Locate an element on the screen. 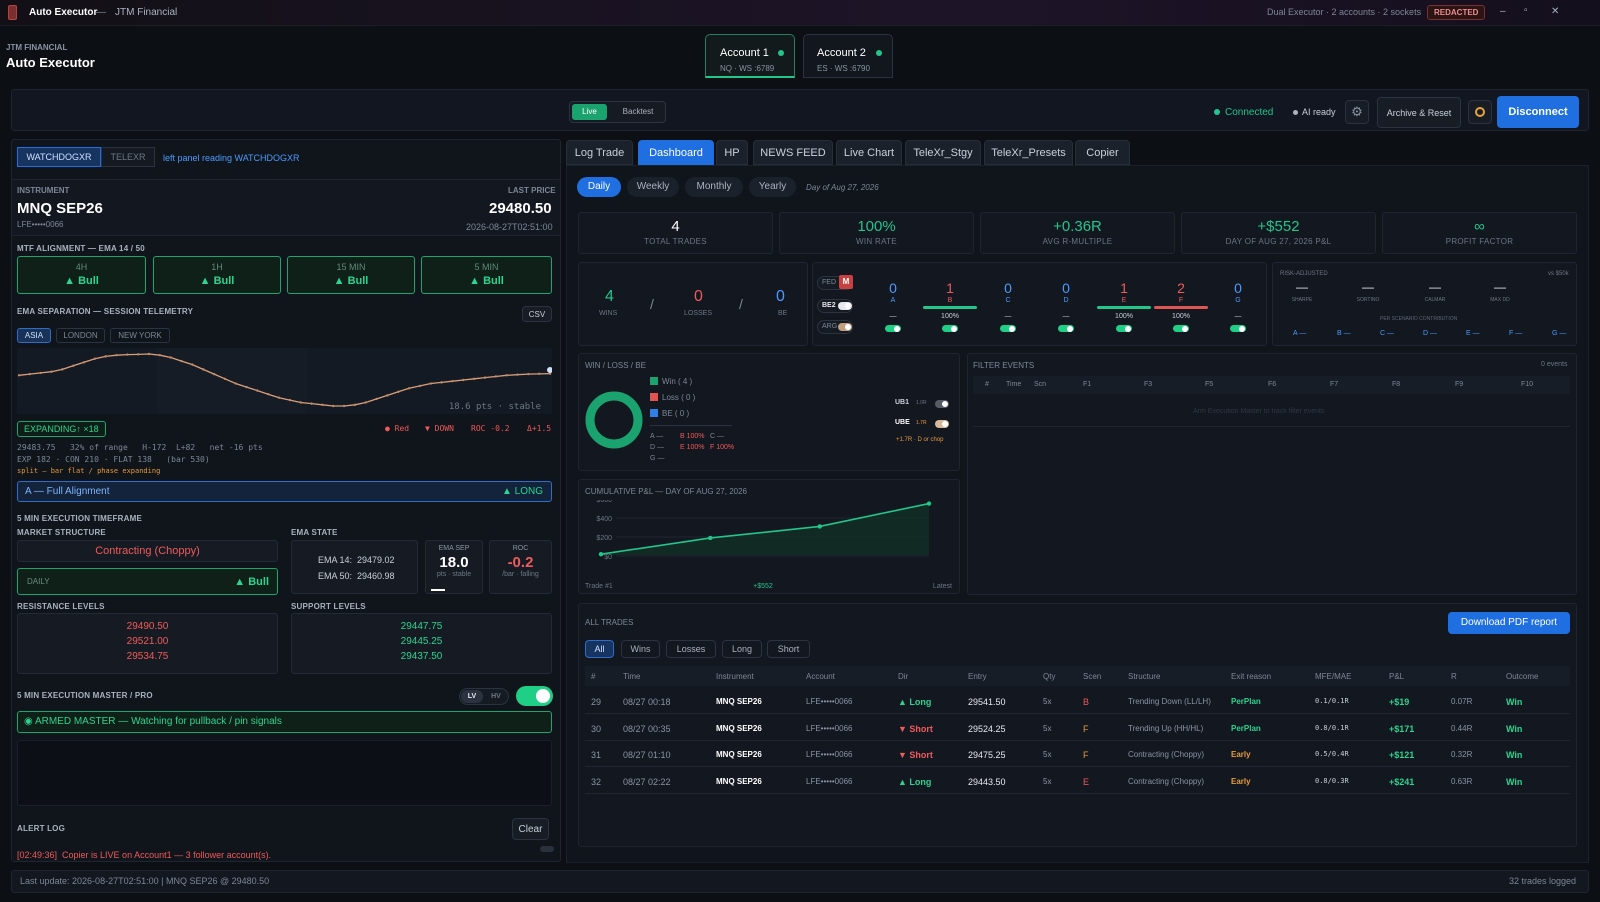 This screenshot has height=902, width=1600. filter-losses: Losses is located at coordinates (691, 649).